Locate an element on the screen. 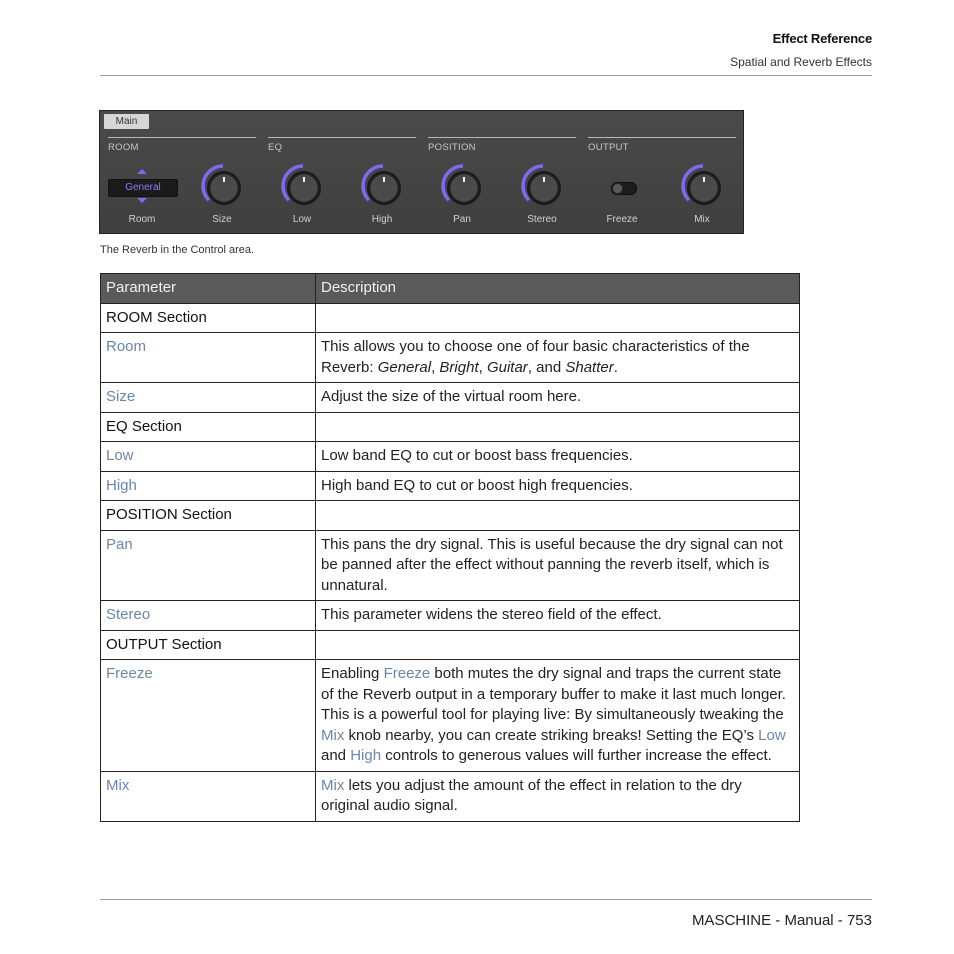 This screenshot has height=954, width=954. section-title: ROOM Section is located at coordinates (208, 317).